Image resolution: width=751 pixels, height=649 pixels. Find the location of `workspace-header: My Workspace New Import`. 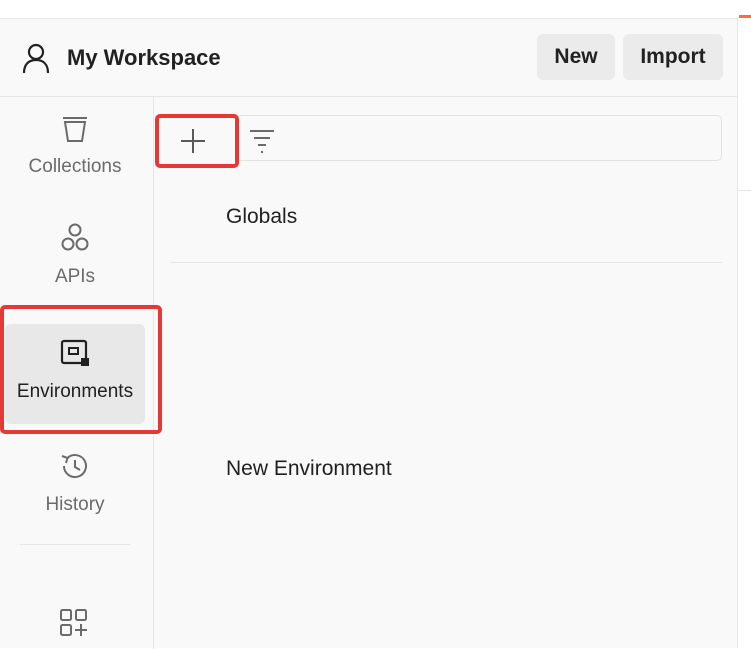

workspace-header: My Workspace New Import is located at coordinates (368, 58).